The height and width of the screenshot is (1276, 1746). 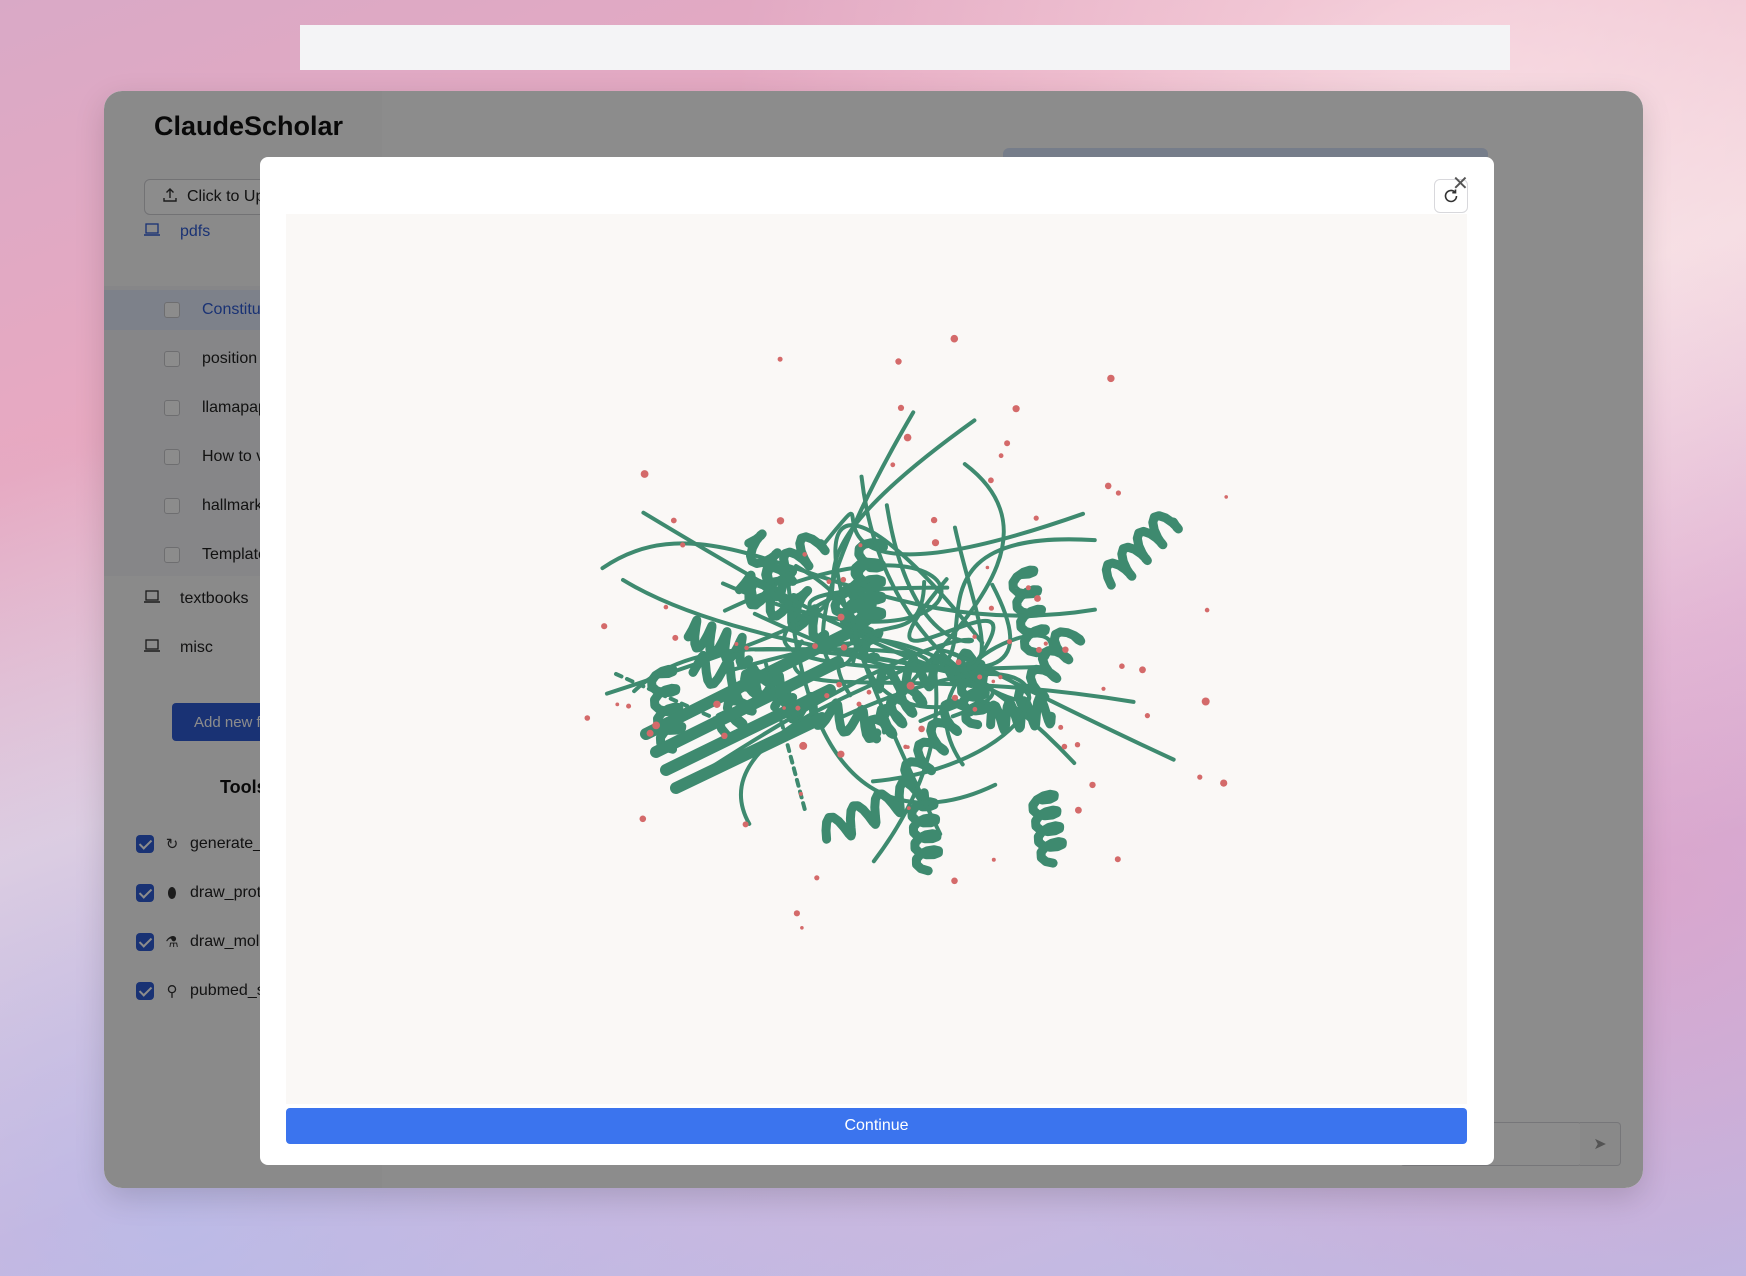 I want to click on chat-header, so click(x=905, y=47).